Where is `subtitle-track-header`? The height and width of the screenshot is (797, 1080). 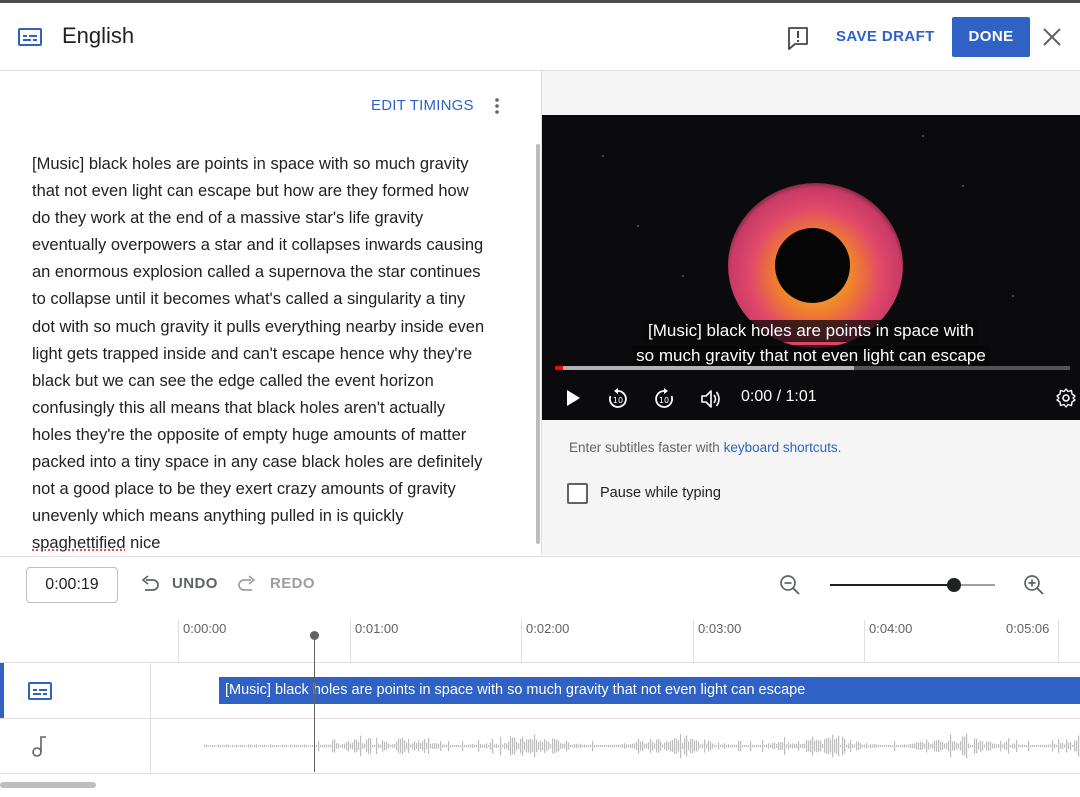
subtitle-track-header is located at coordinates (75, 690).